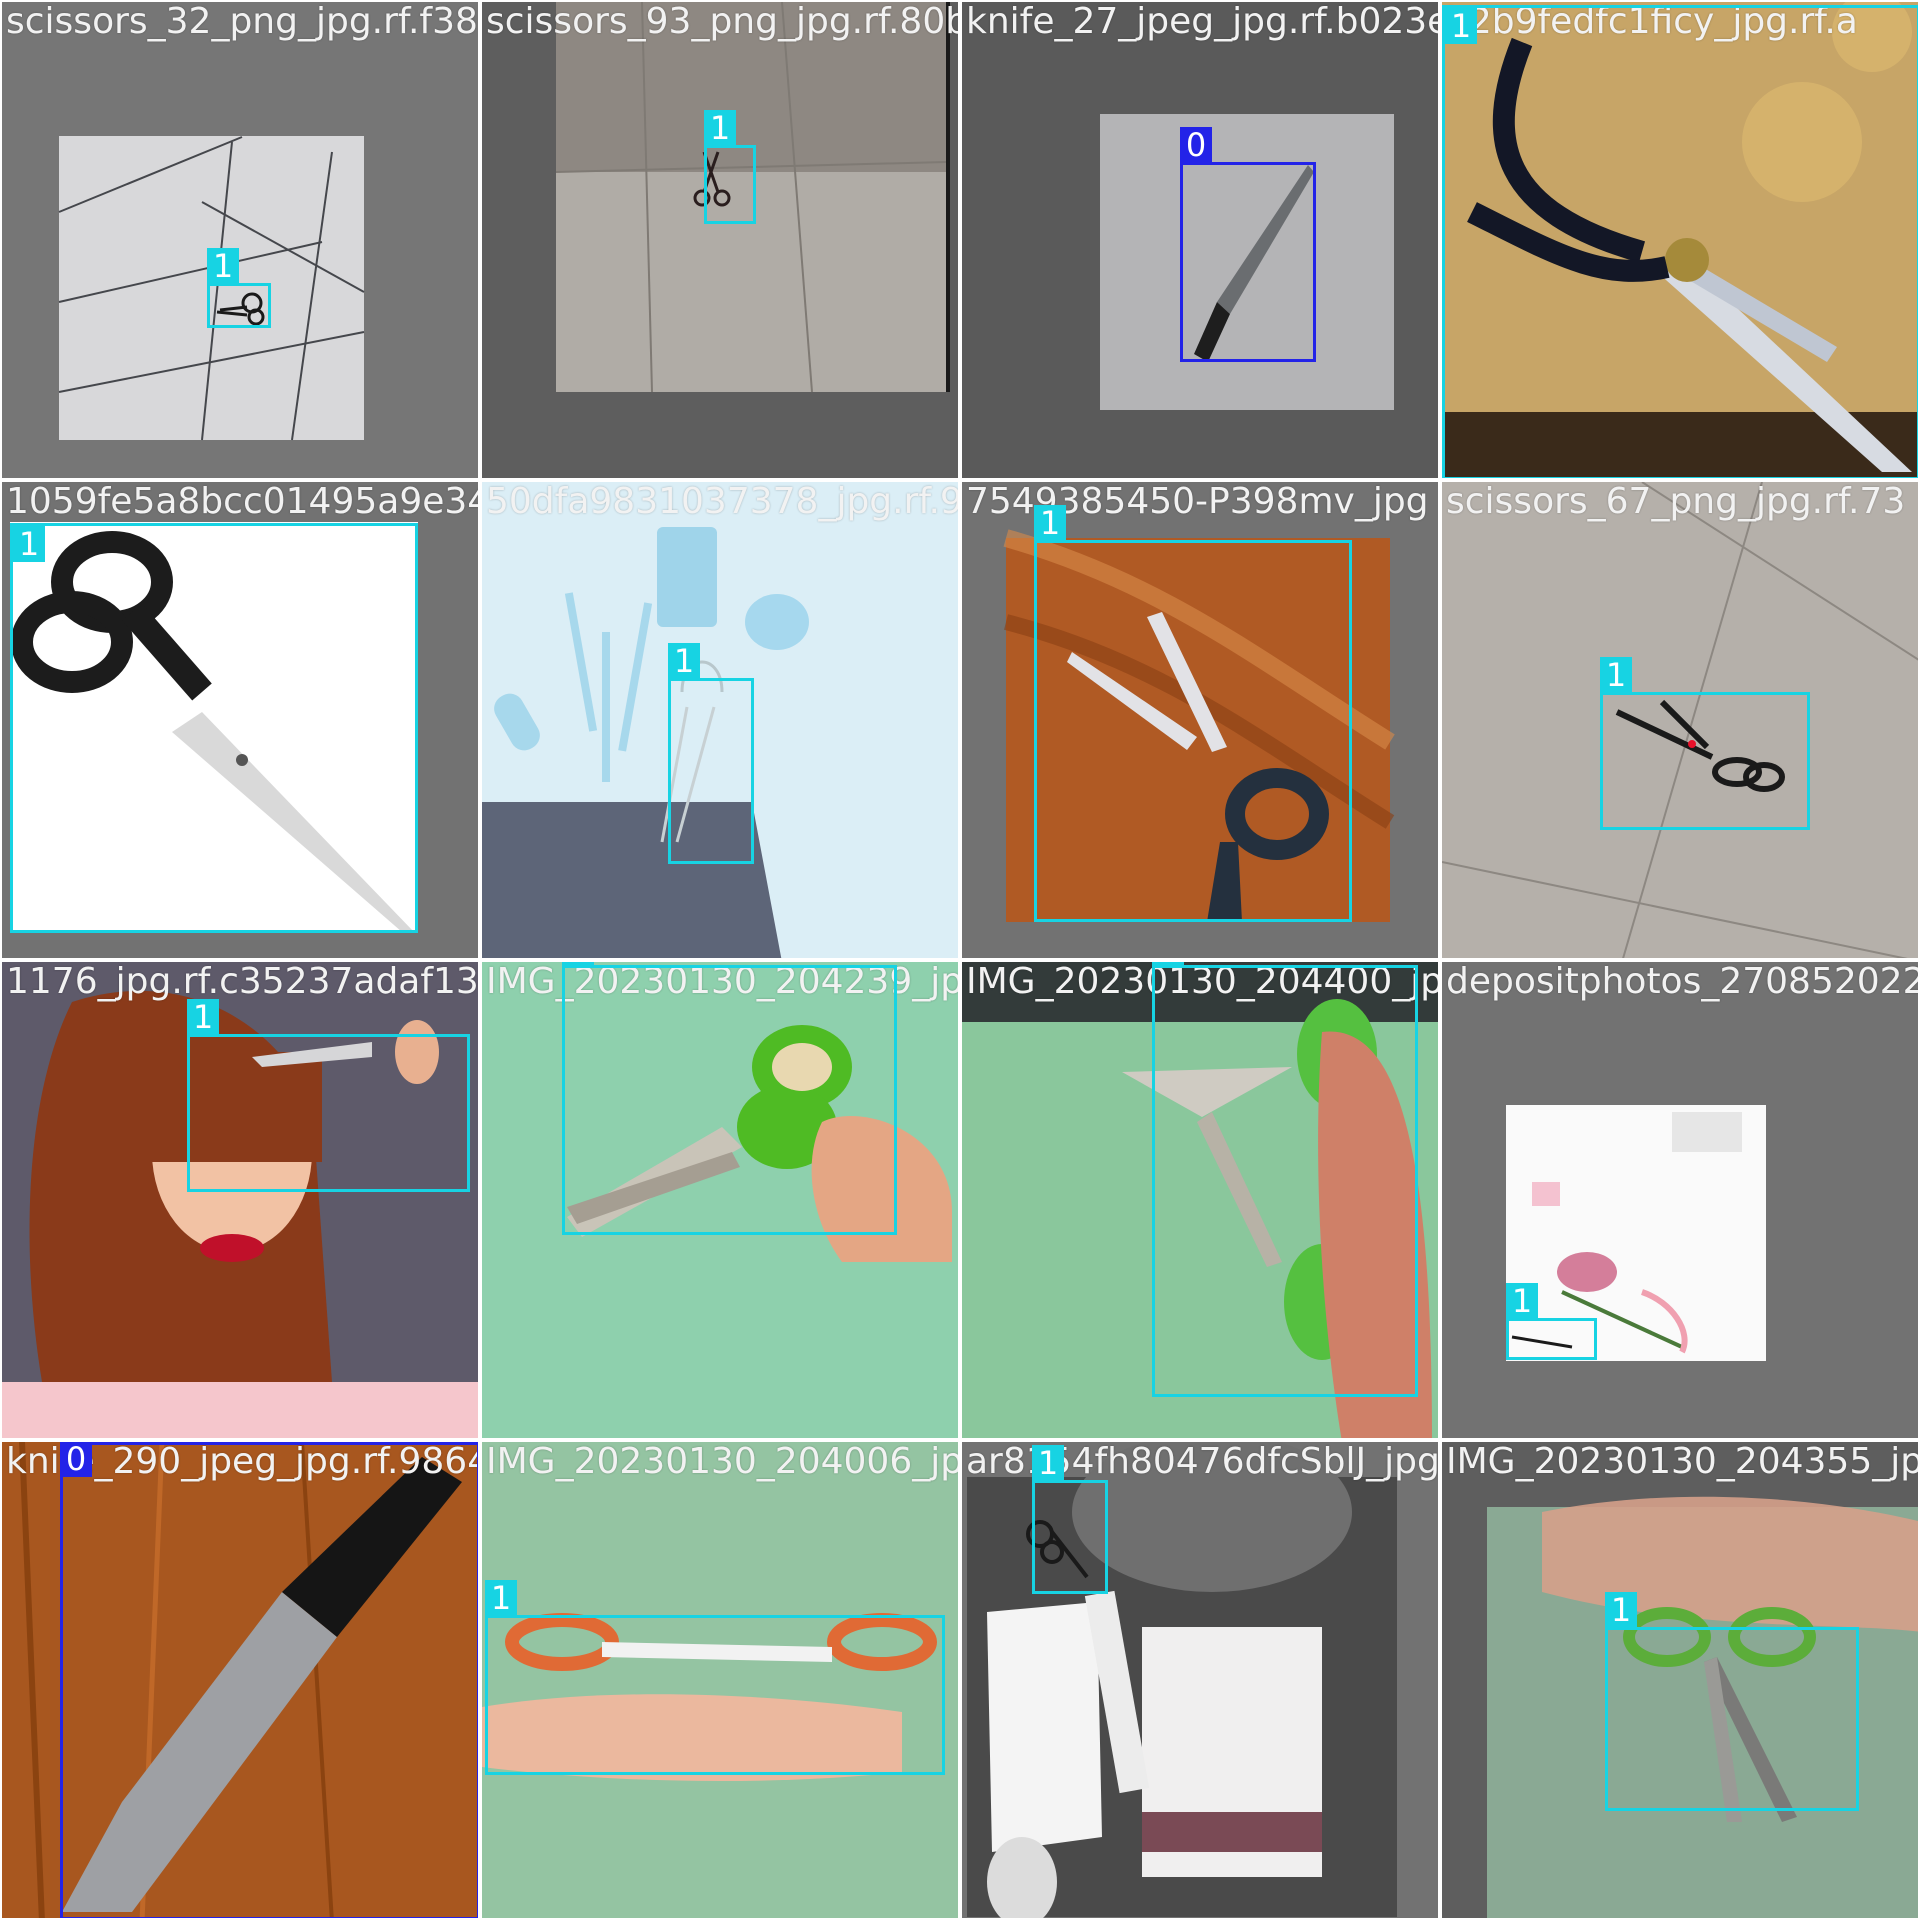 The image size is (1920, 1920). I want to click on mosaic-tile: 1059fe5a8bcc01495a9e3419 1, so click(240, 720).